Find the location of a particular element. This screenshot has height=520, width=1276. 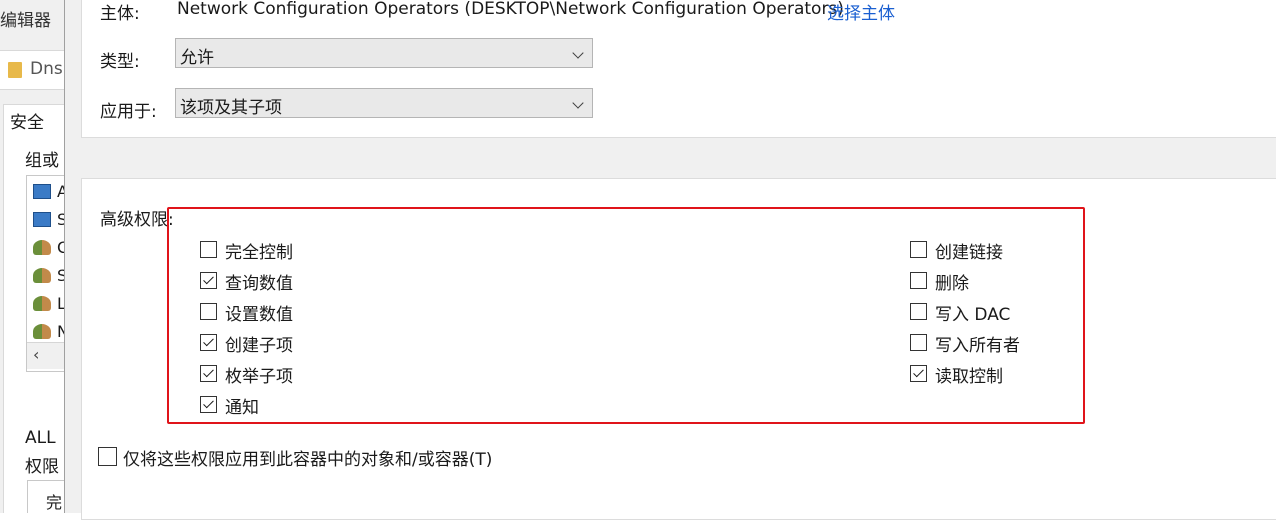

applies-to-select: 该项及其子项 is located at coordinates (384, 103).